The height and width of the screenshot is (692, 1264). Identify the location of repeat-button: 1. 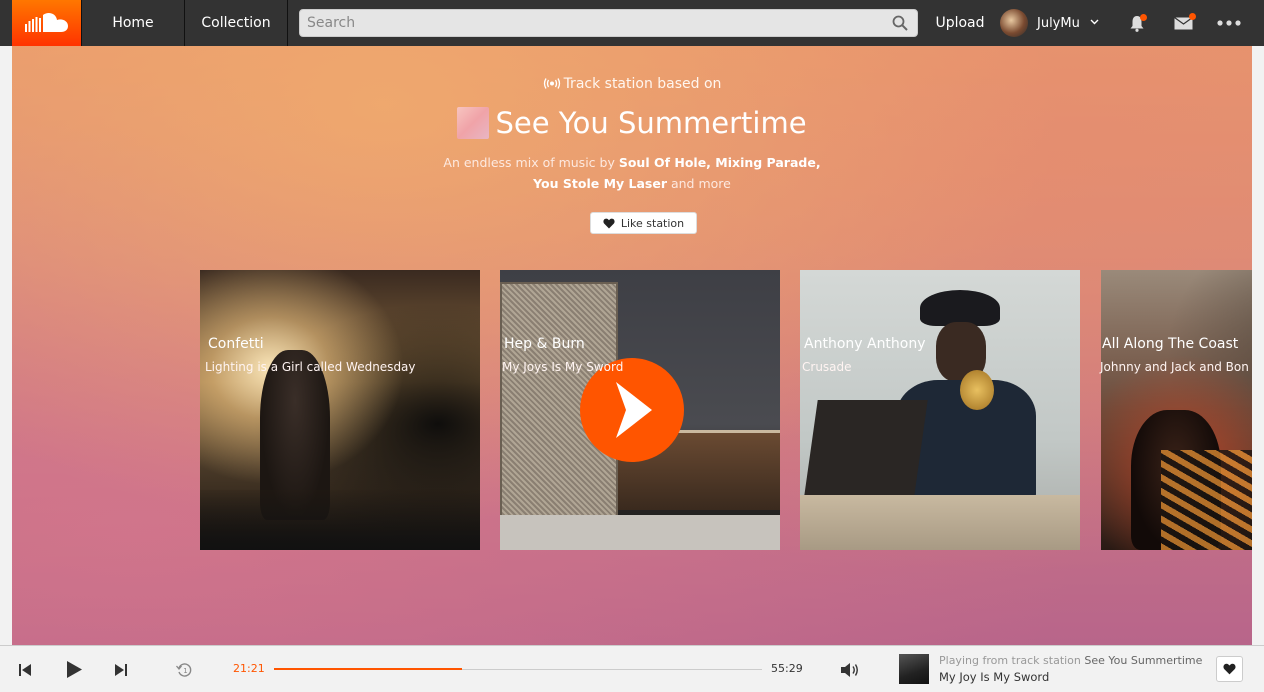
(185, 669).